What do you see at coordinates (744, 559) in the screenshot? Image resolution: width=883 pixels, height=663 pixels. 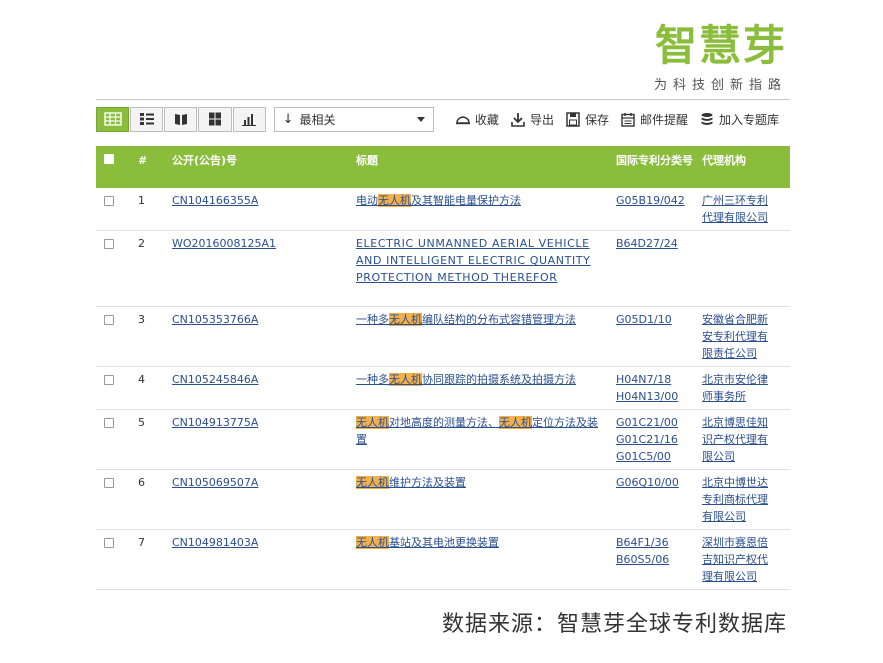 I see `agency-link: 吉知识产权代` at bounding box center [744, 559].